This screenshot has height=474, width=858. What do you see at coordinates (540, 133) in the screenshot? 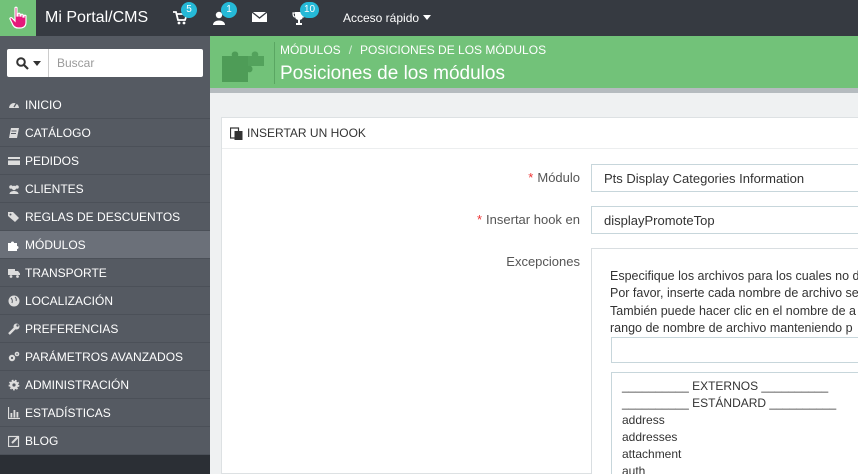
I see `panel-heading: INSERTAR UN HOOK` at bounding box center [540, 133].